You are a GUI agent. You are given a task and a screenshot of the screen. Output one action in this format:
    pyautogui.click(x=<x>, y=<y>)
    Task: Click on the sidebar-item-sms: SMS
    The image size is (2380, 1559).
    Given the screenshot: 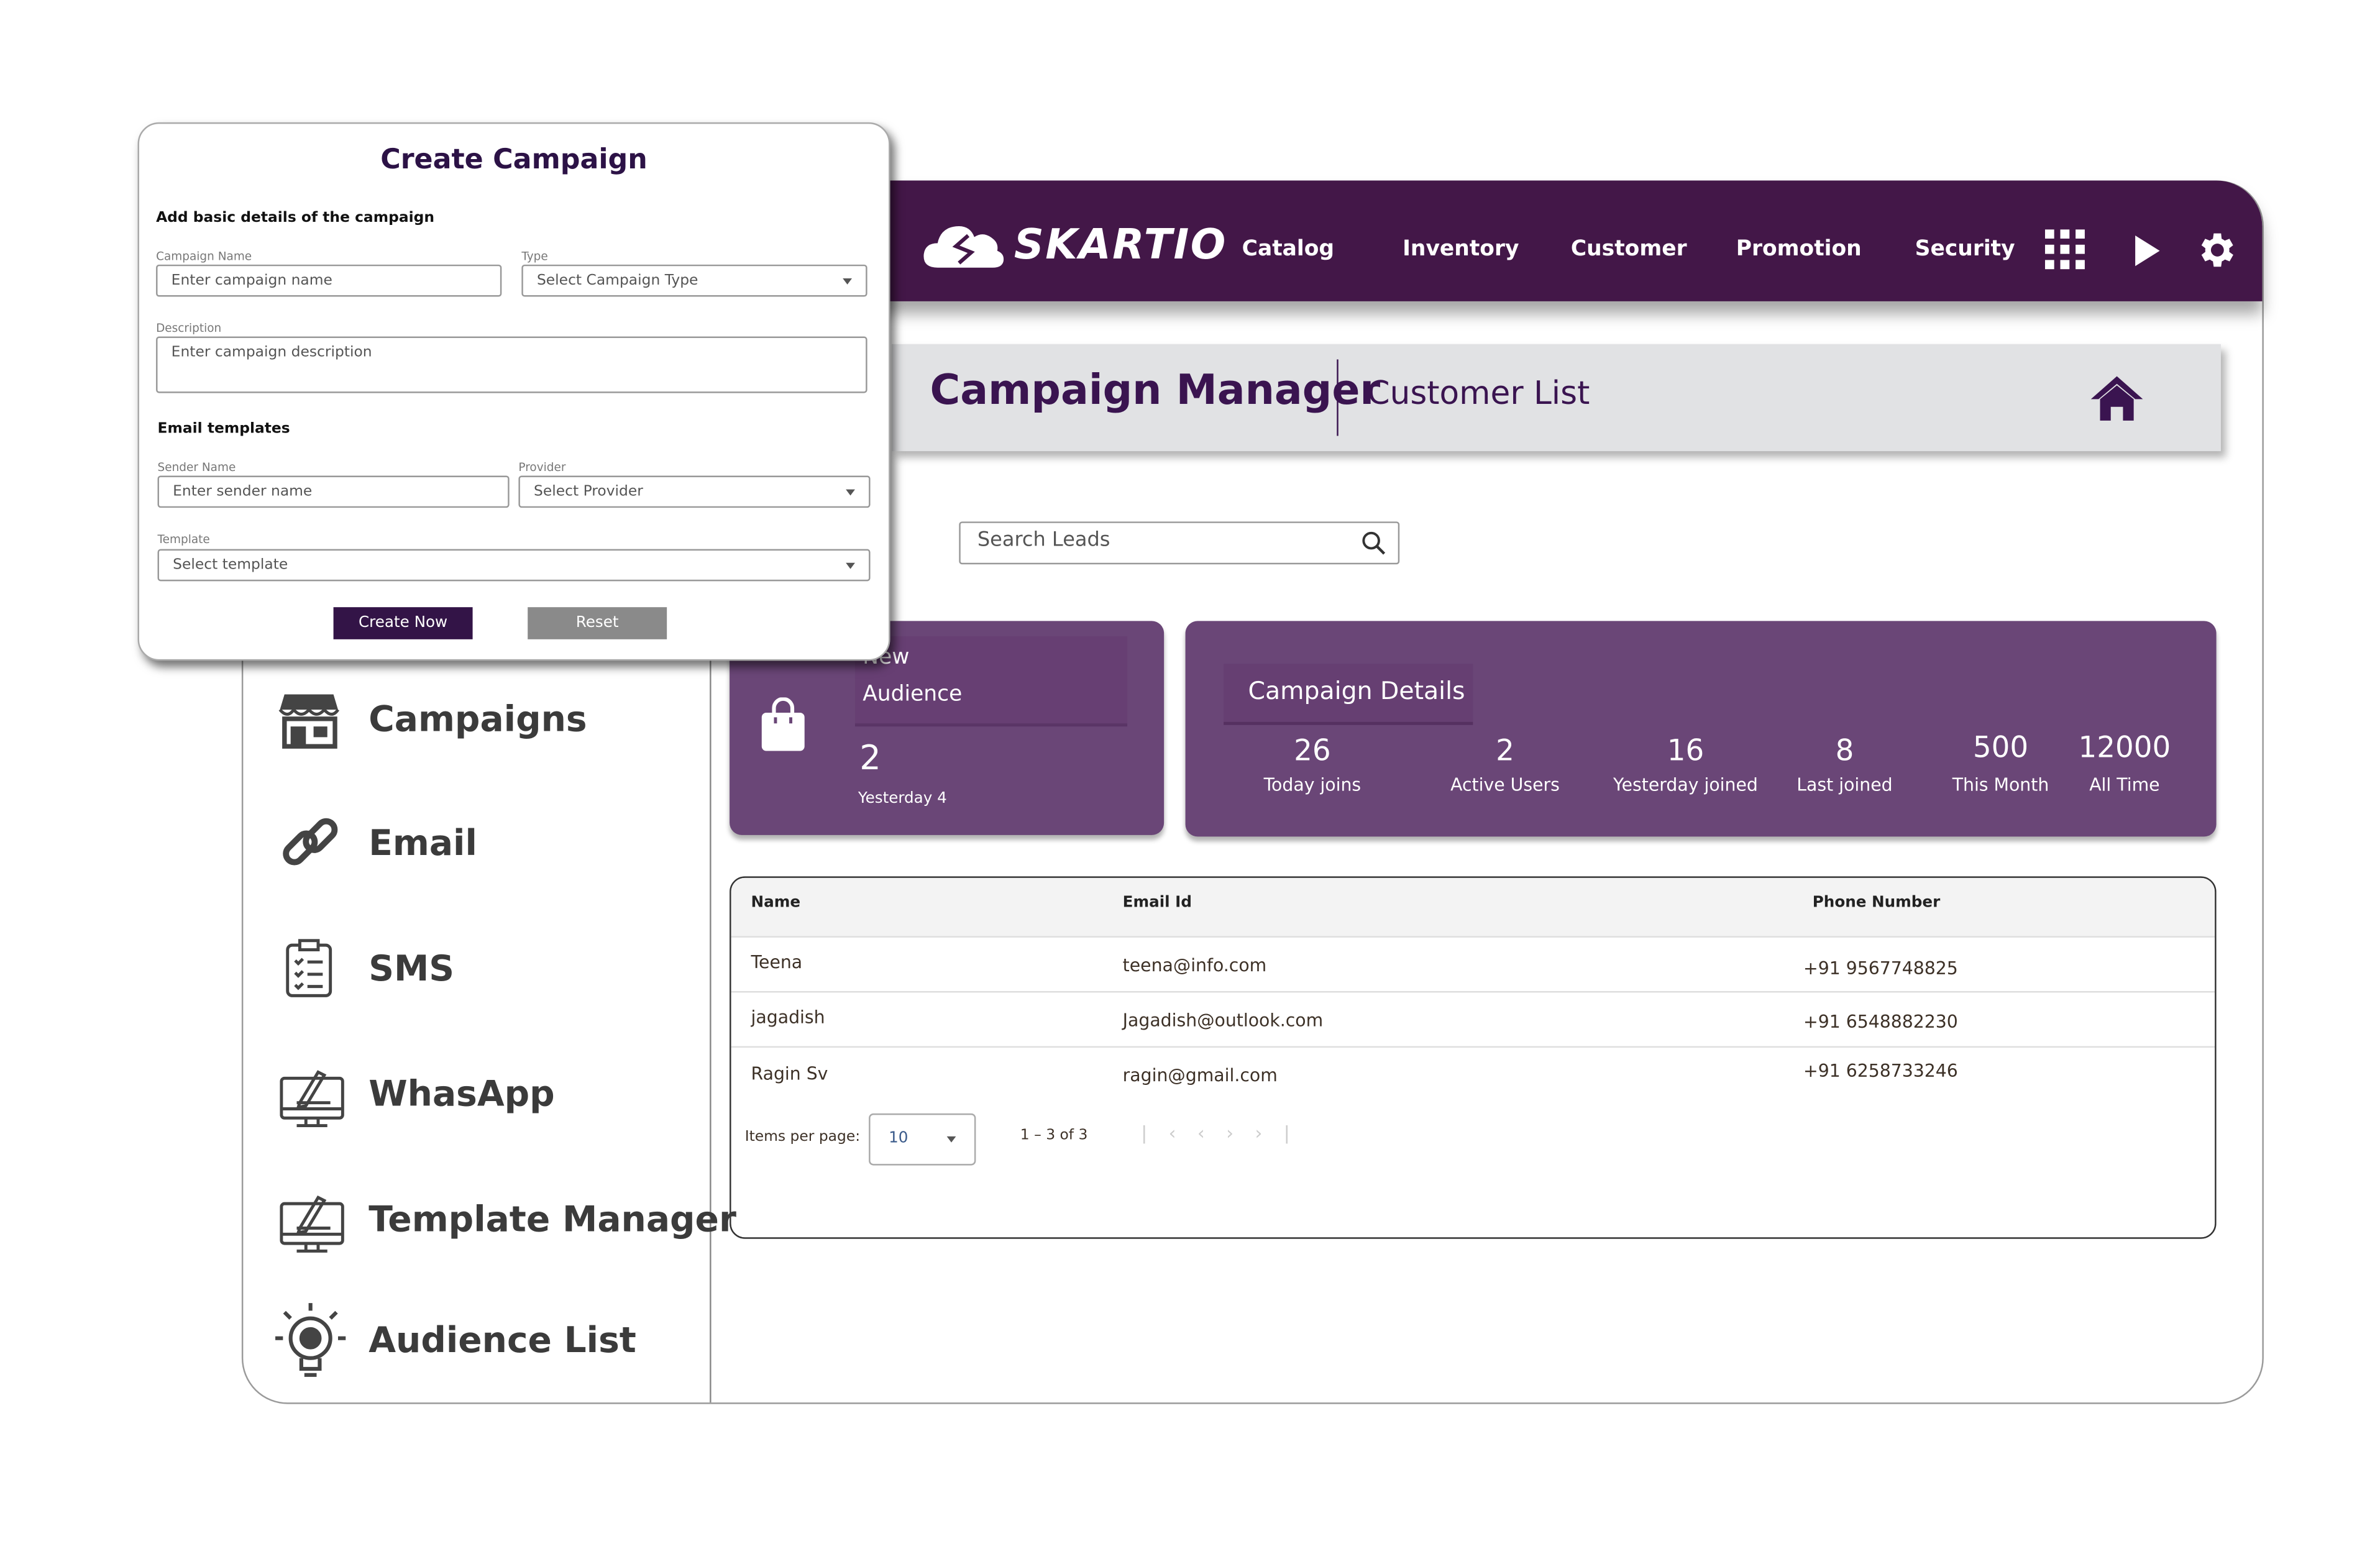 What is the action you would take?
    pyautogui.click(x=486, y=970)
    